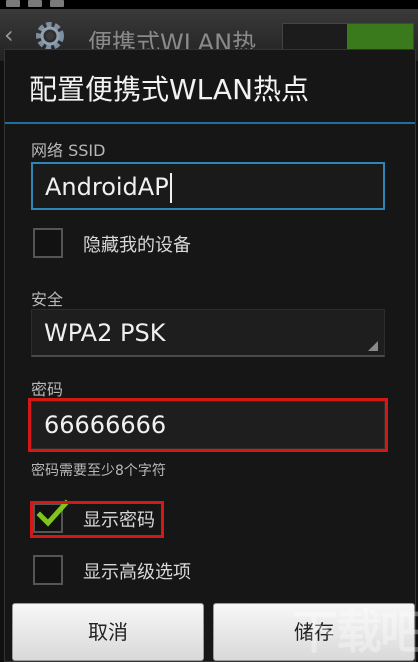  Describe the element at coordinates (355, 632) in the screenshot. I see `watermark-logo: 下载吧` at that location.